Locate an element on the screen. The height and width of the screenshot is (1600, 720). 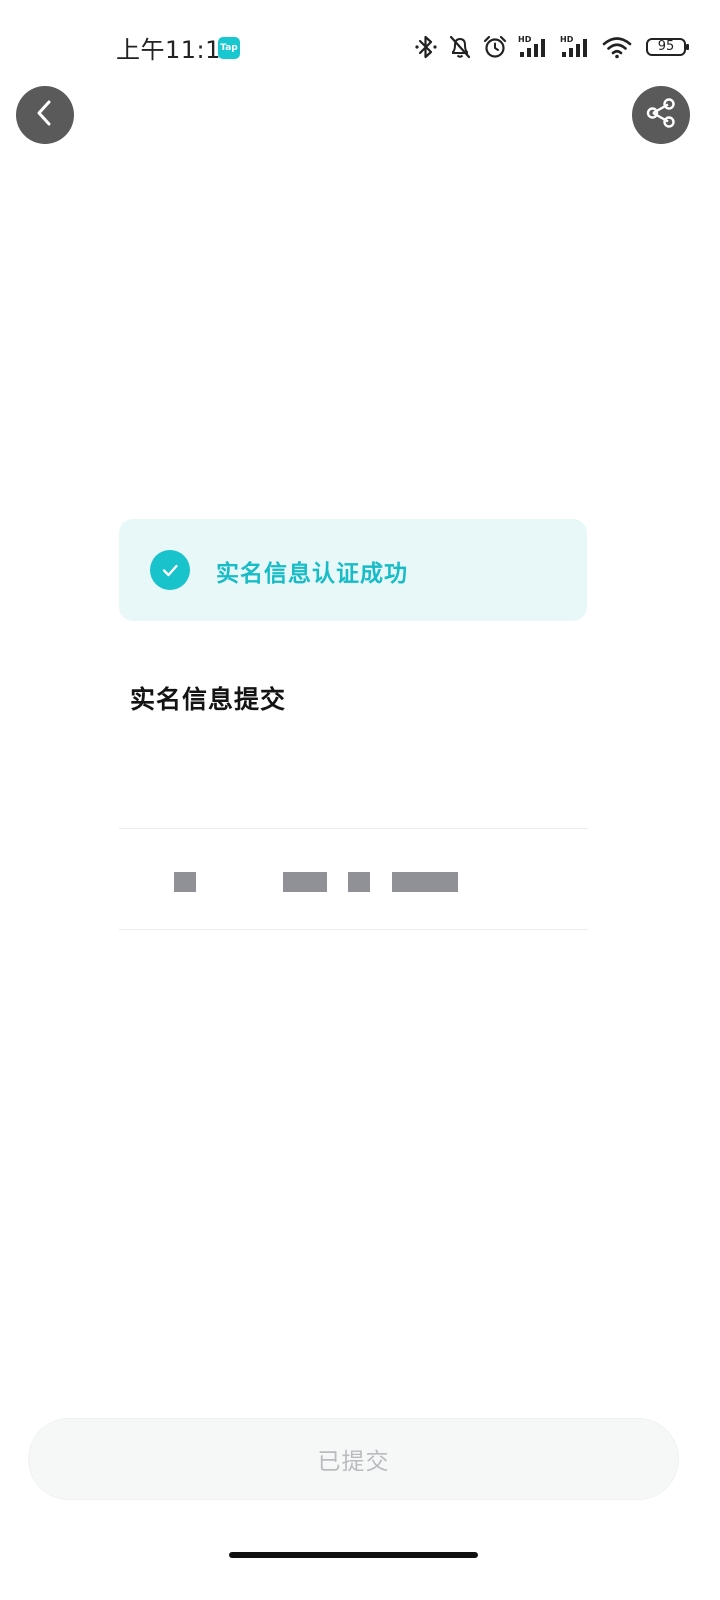
share-icon is located at coordinates (661, 115).